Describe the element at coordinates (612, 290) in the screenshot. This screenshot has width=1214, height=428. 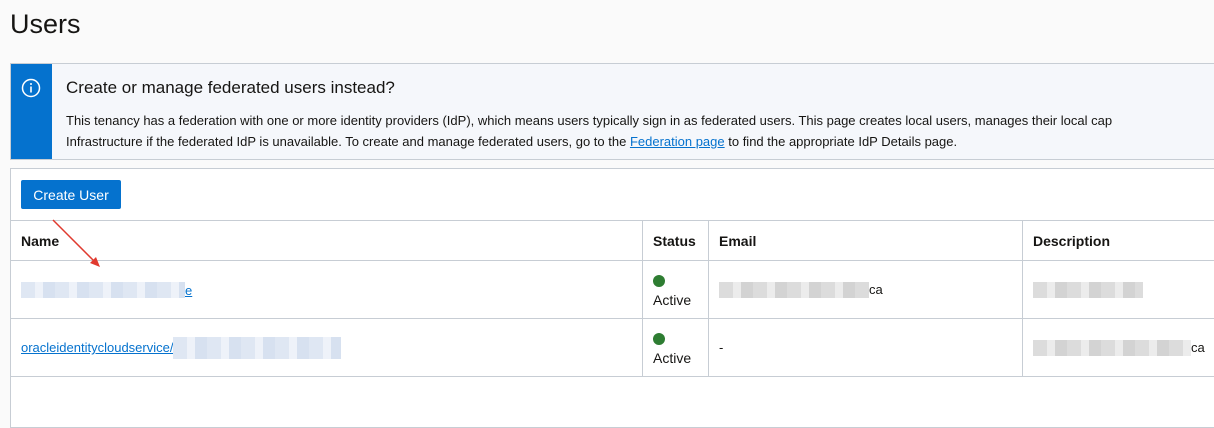
I see `table-row: e Active ca` at that location.